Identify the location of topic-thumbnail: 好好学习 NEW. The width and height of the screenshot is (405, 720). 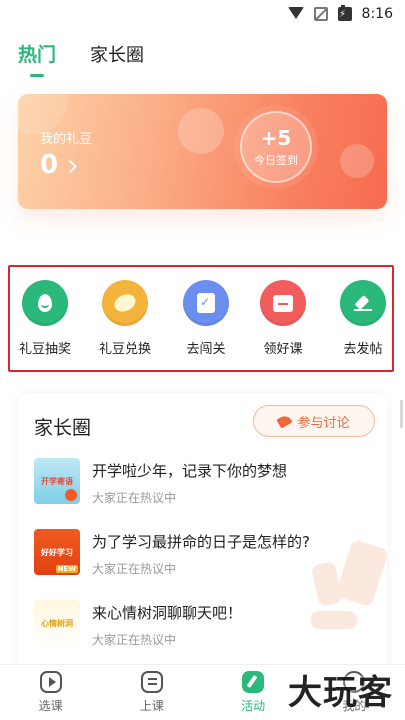
(57, 552).